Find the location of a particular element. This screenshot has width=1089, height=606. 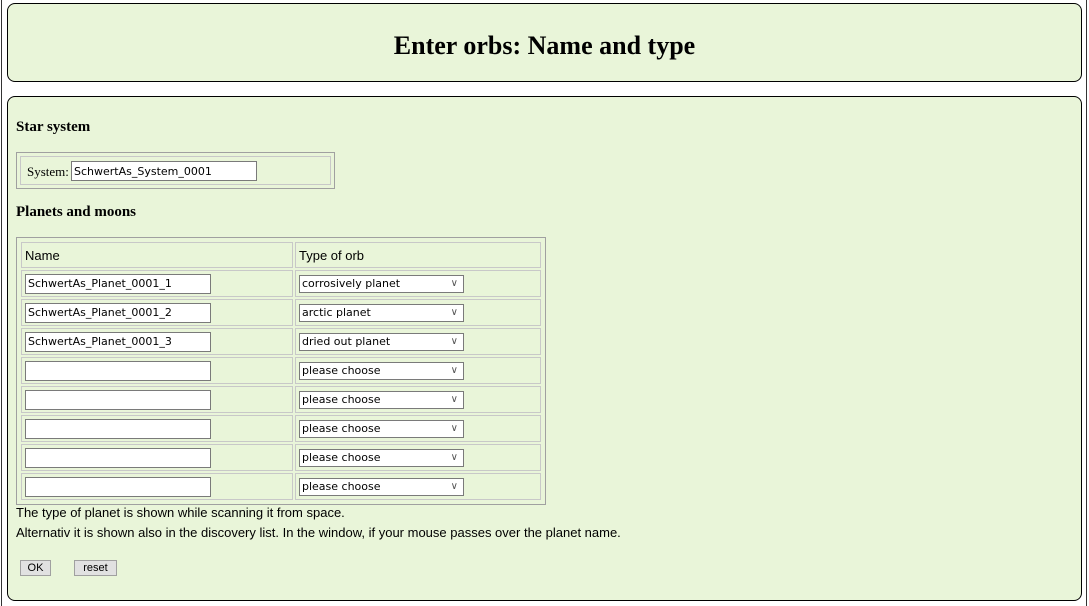

column-header-type: Type of orb is located at coordinates (418, 255).